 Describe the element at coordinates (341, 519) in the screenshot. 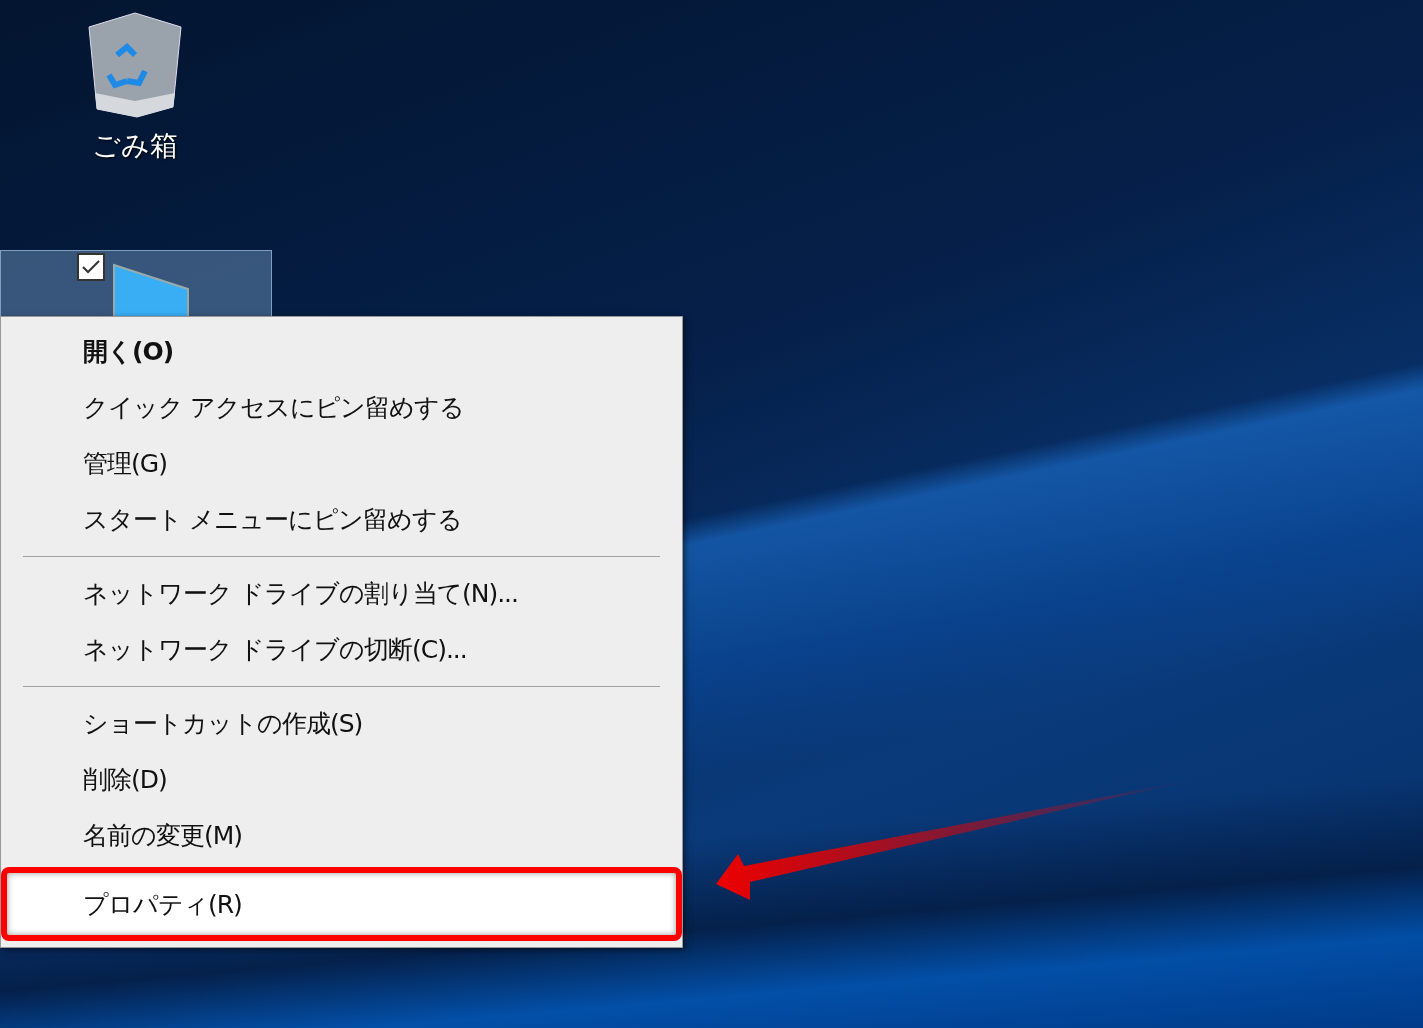

I see `menu-item: スタート メニューにピン留めする` at that location.